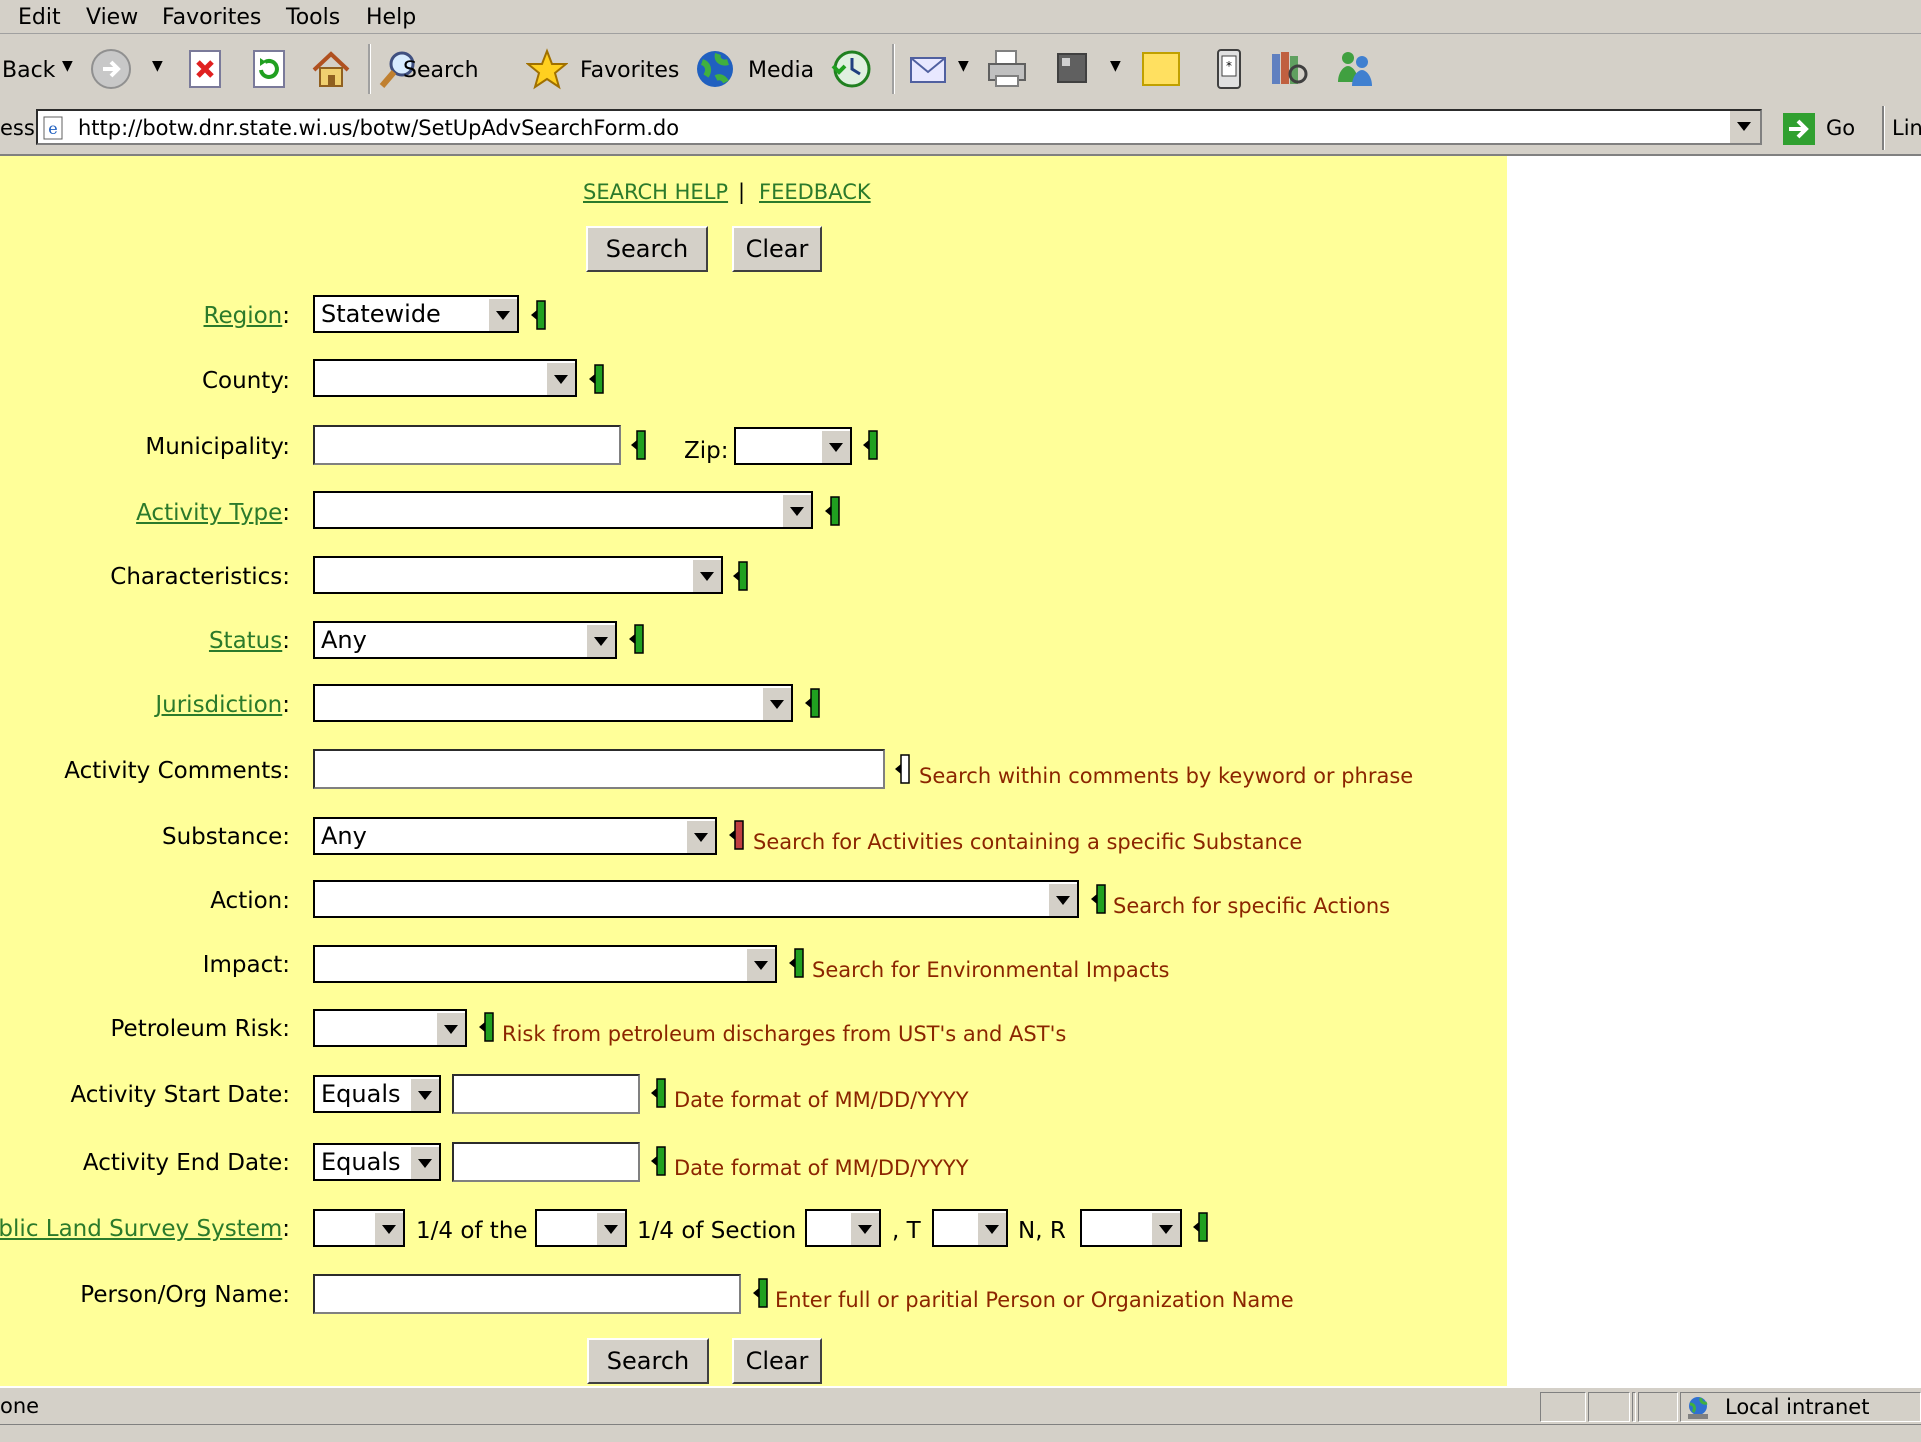  Describe the element at coordinates (1252, 906) in the screenshot. I see `action-hint: Search for specific Actions` at that location.